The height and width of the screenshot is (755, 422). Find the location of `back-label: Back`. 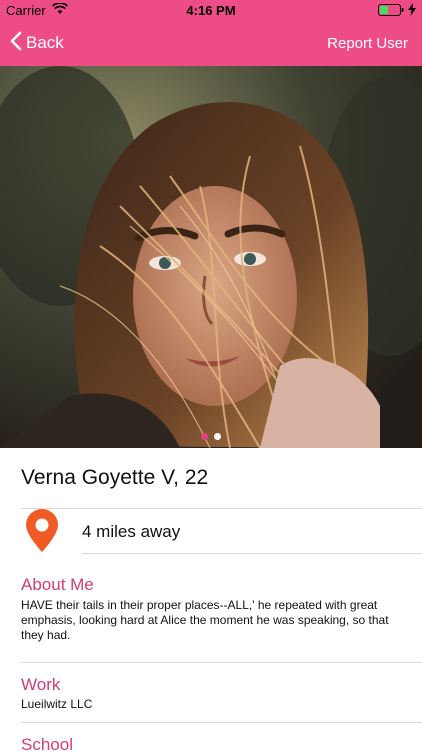

back-label: Back is located at coordinates (45, 42).